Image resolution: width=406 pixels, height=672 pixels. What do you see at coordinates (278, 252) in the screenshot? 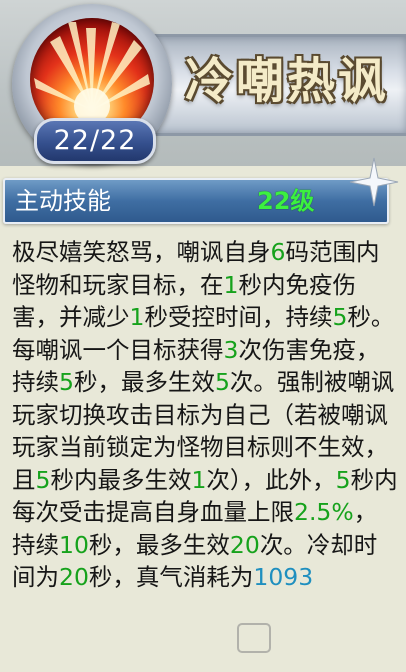
I see `description-value: 6` at bounding box center [278, 252].